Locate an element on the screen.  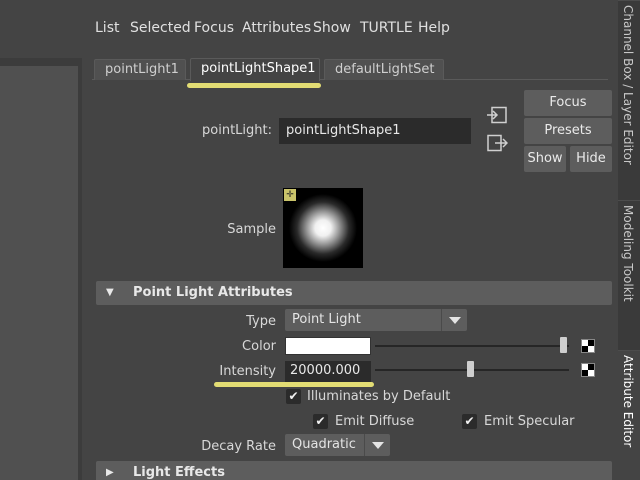
illuminates-by-default-checkbox: ✔ is located at coordinates (293, 396).